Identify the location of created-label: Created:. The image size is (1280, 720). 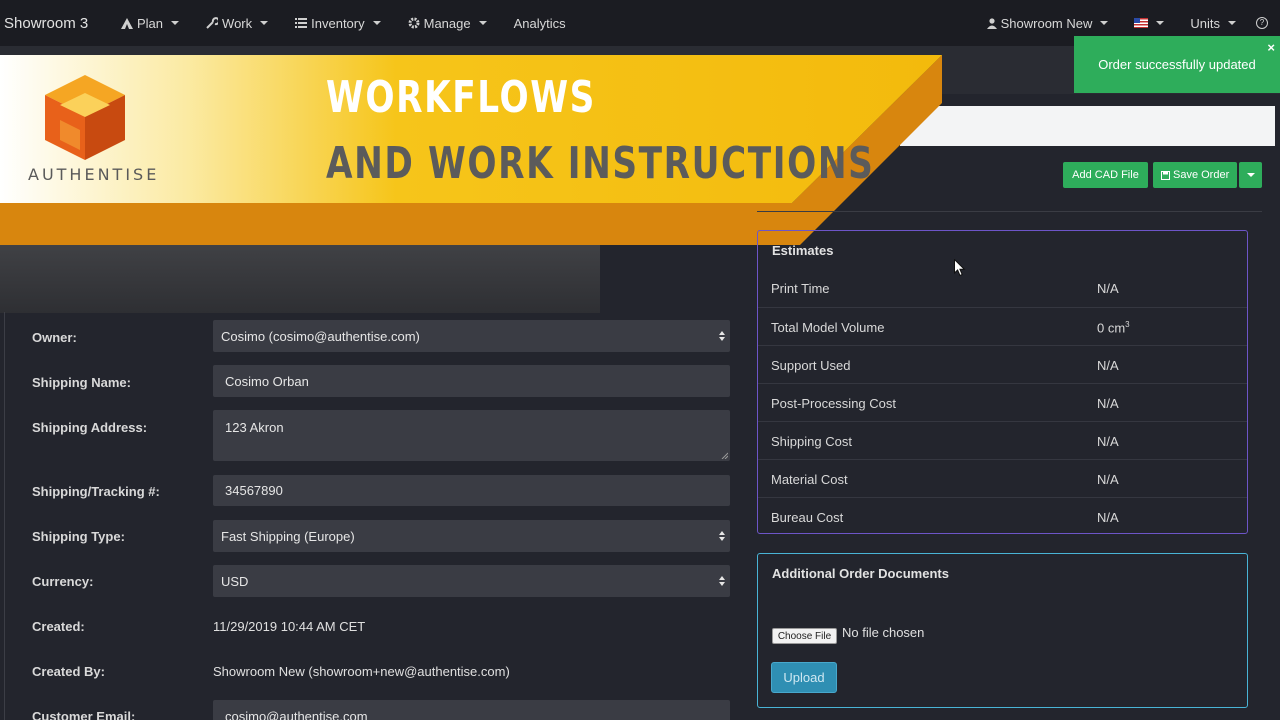
(58, 626).